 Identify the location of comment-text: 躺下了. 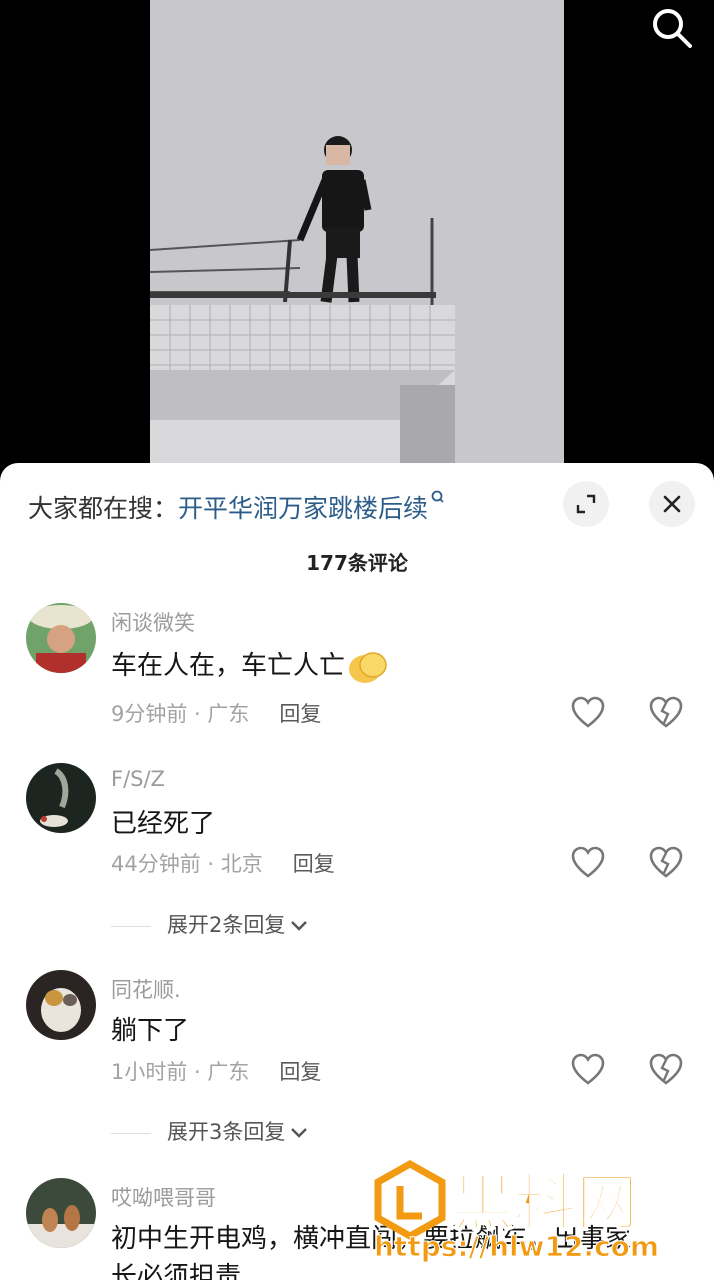
(150, 1031).